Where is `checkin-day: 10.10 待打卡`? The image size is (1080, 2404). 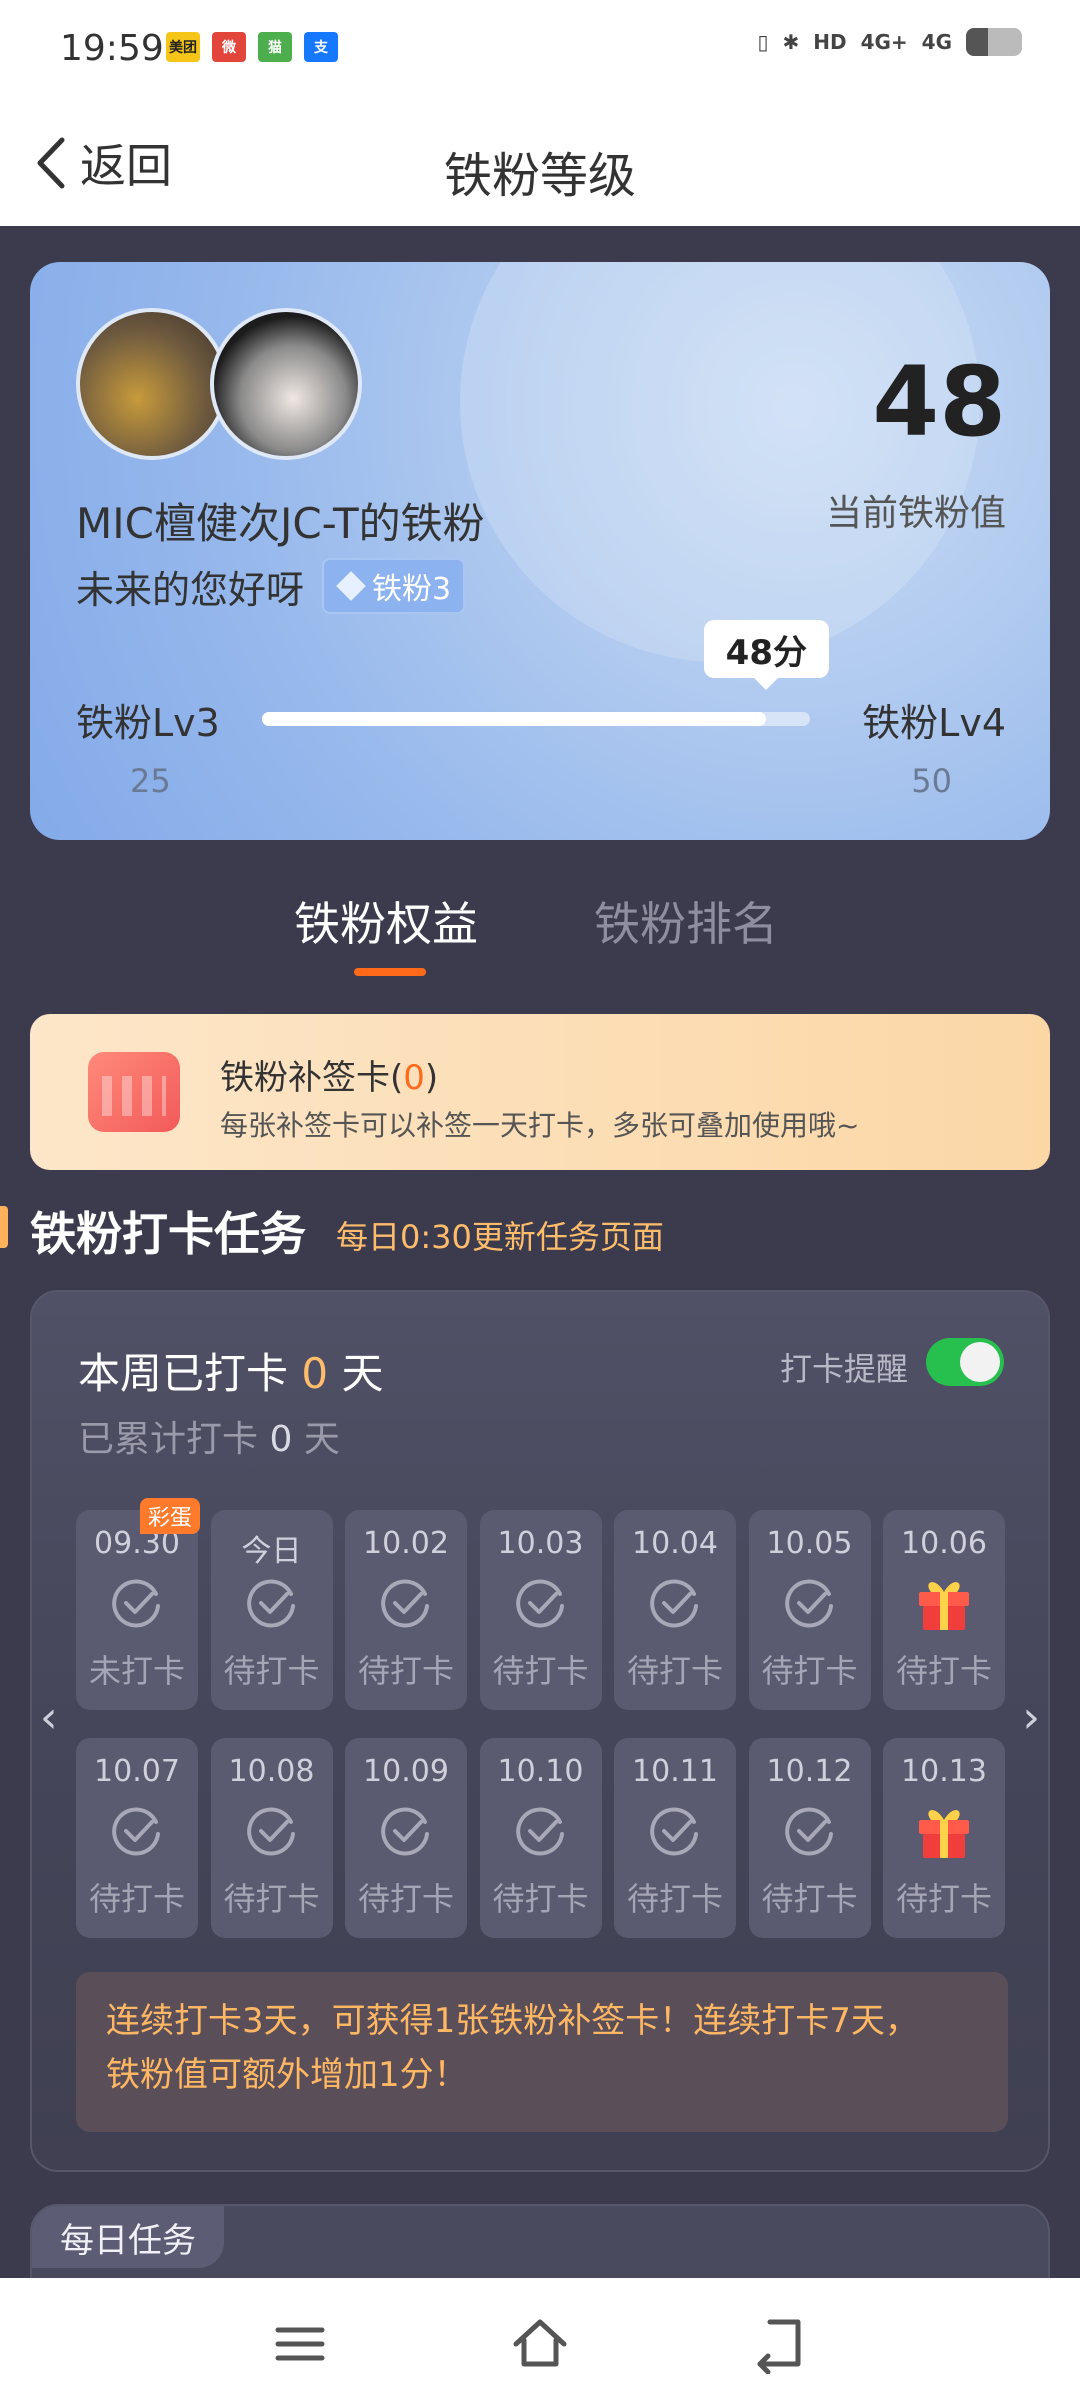 checkin-day: 10.10 待打卡 is located at coordinates (540, 1838).